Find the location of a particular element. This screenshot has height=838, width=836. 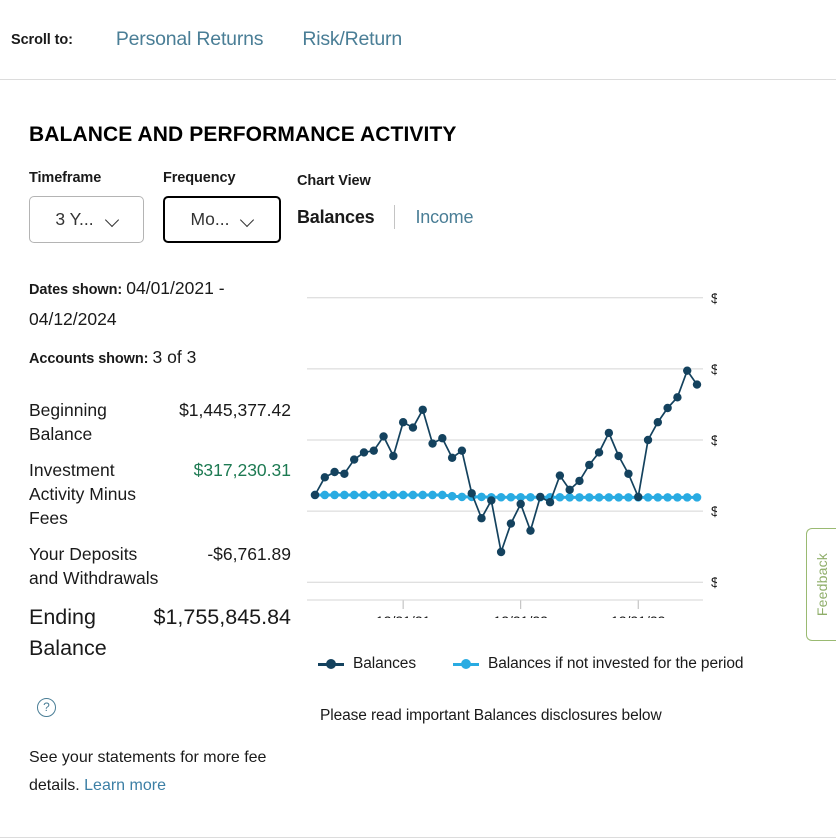

svg-text: 12/31/22 is located at coordinates (520, 615).